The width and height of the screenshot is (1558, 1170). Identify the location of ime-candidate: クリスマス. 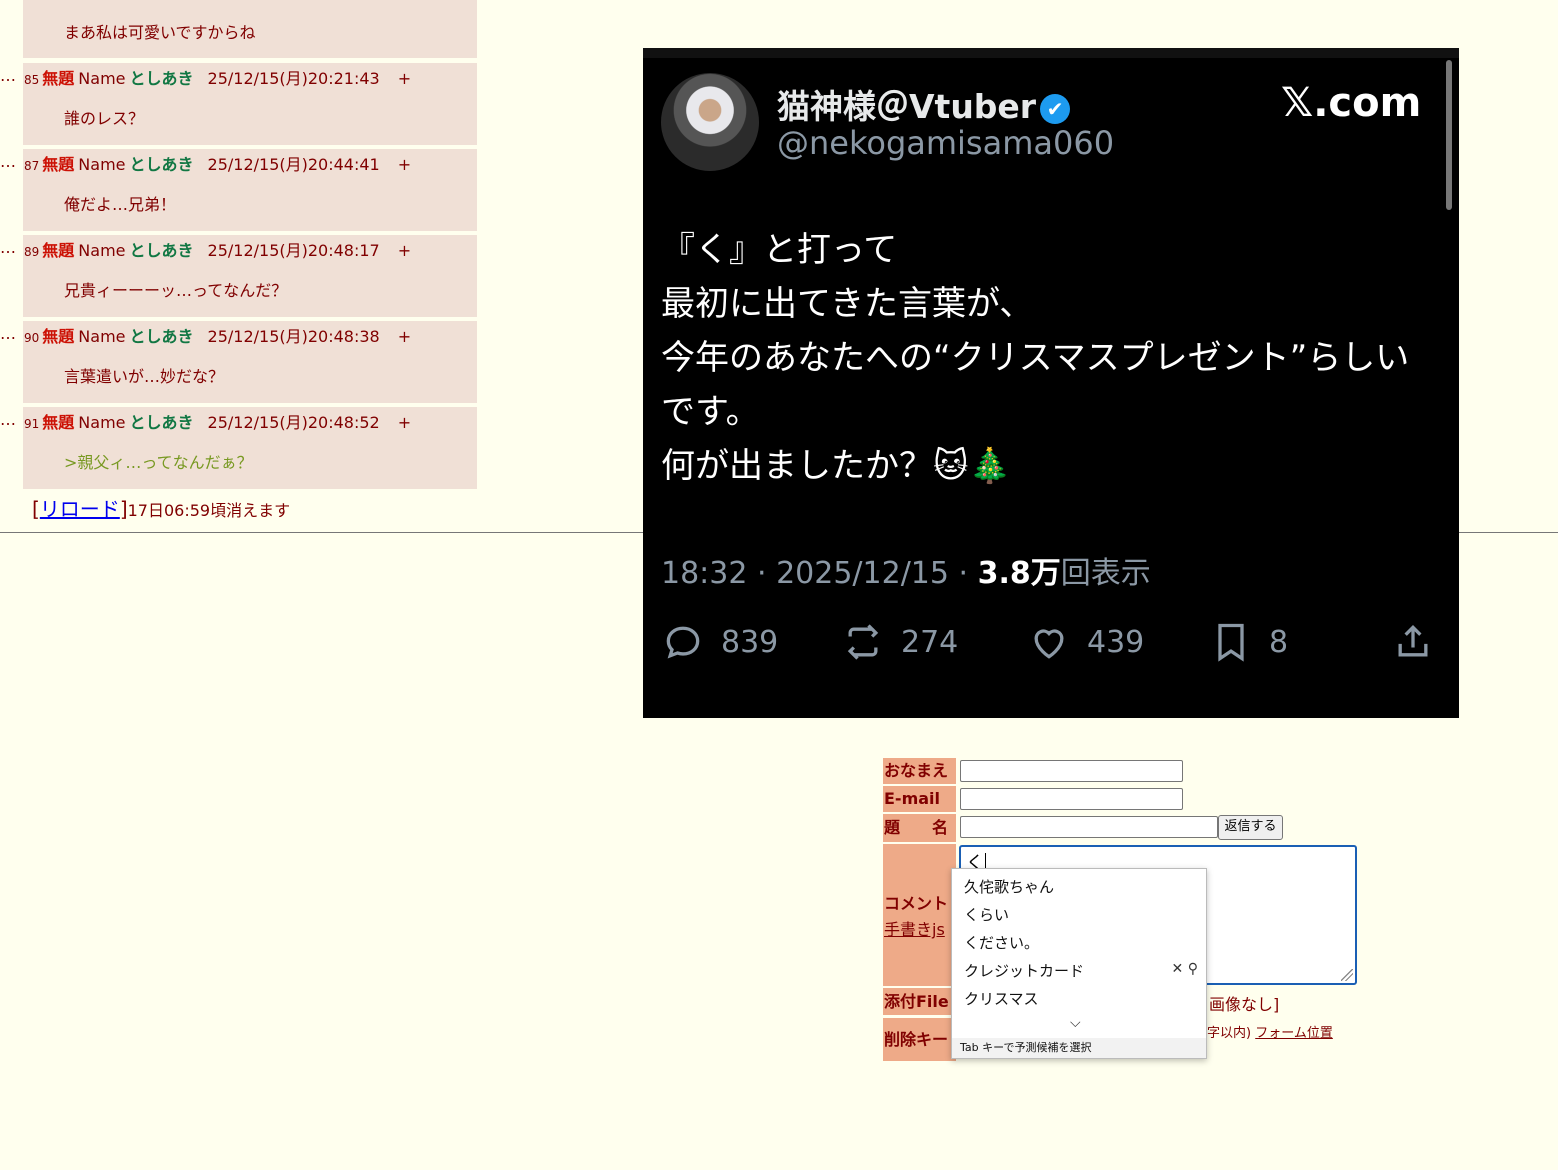
(1001, 998).